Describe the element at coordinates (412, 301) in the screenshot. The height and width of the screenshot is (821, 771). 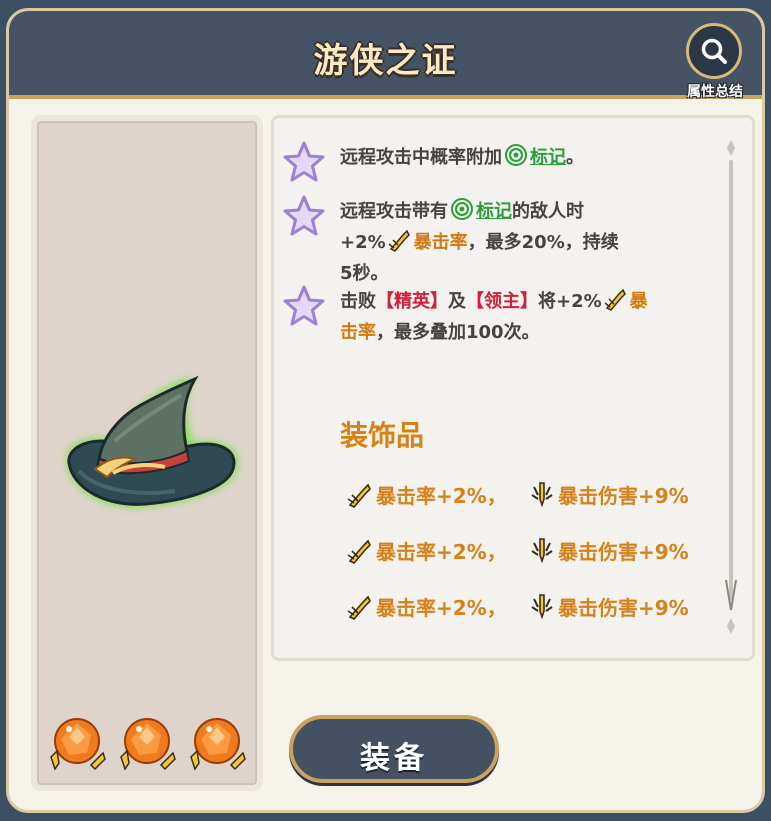
I see `effect-keyword: 【精英】` at that location.